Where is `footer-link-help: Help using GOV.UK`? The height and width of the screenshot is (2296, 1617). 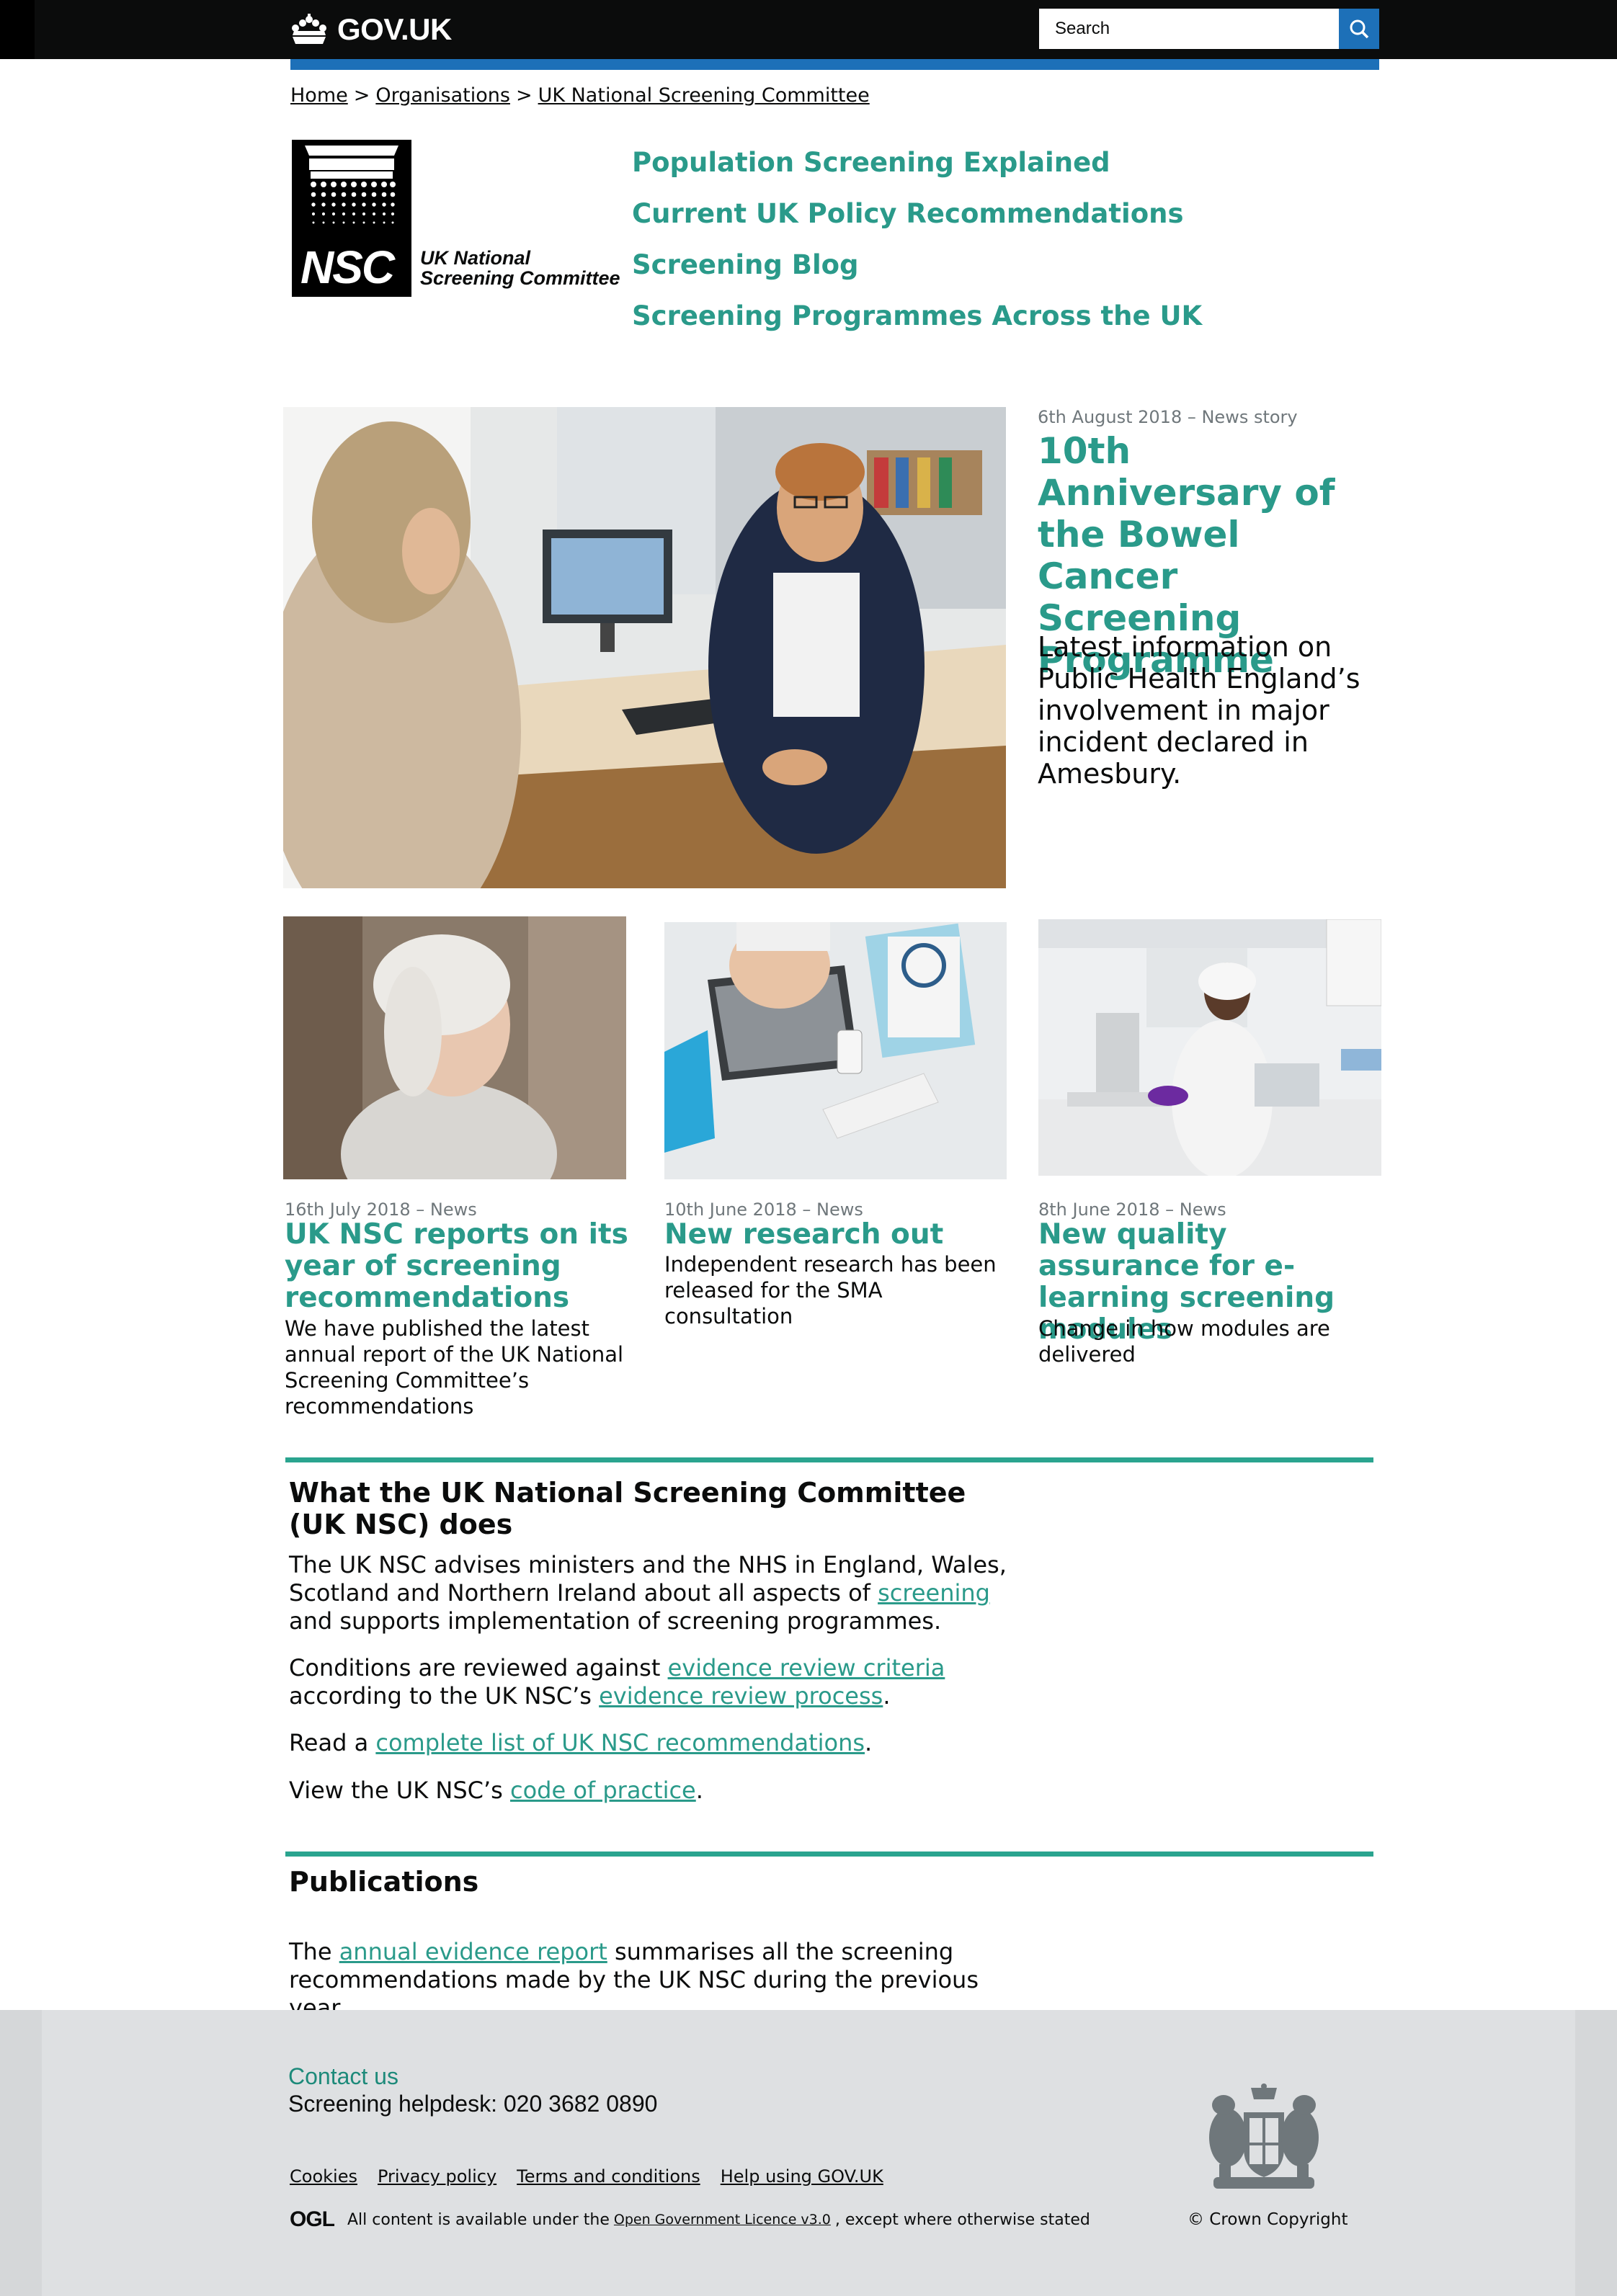 footer-link-help: Help using GOV.UK is located at coordinates (802, 2176).